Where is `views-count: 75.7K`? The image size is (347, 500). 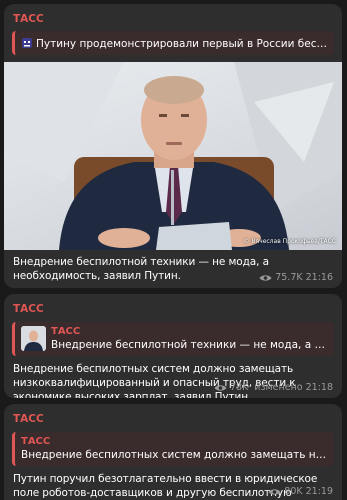 views-count: 75.7K is located at coordinates (289, 277).